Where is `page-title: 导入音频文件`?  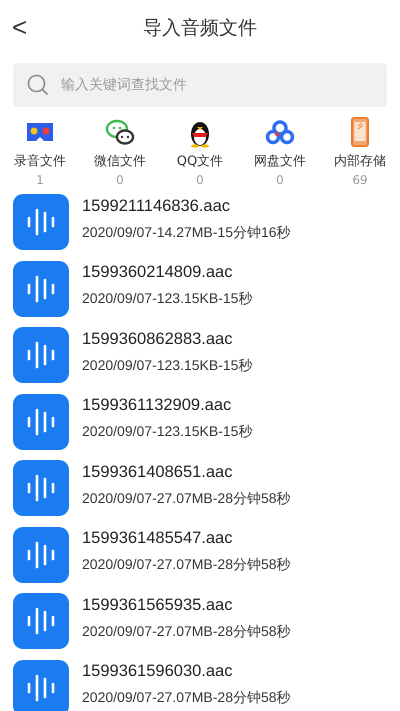
page-title: 导入音频文件 is located at coordinates (200, 28).